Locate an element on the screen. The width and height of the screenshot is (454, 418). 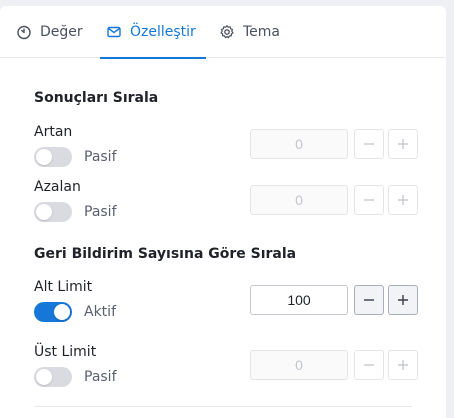
ascending-label: Artan is located at coordinates (53, 132).